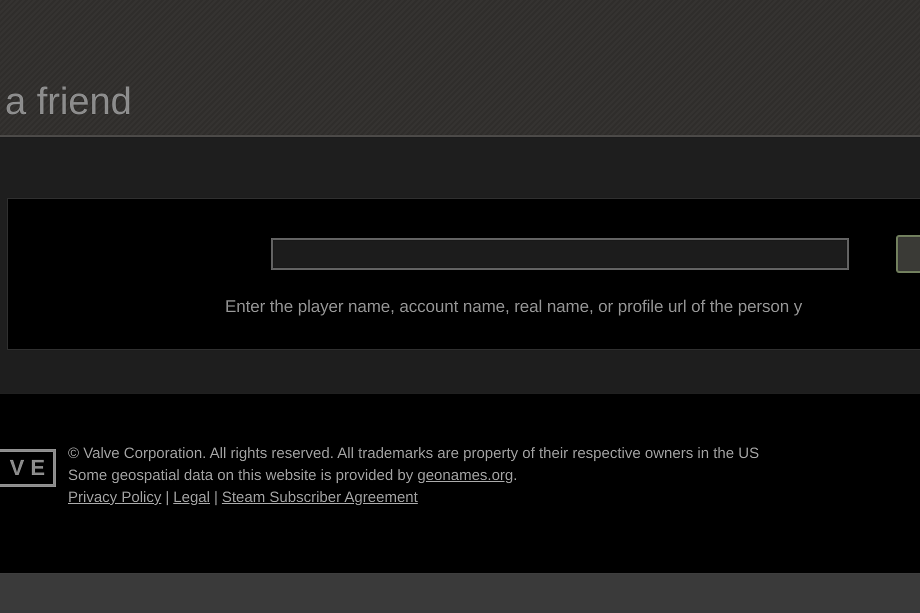 The image size is (920, 613). What do you see at coordinates (28, 468) in the screenshot?
I see `logo: VE` at bounding box center [28, 468].